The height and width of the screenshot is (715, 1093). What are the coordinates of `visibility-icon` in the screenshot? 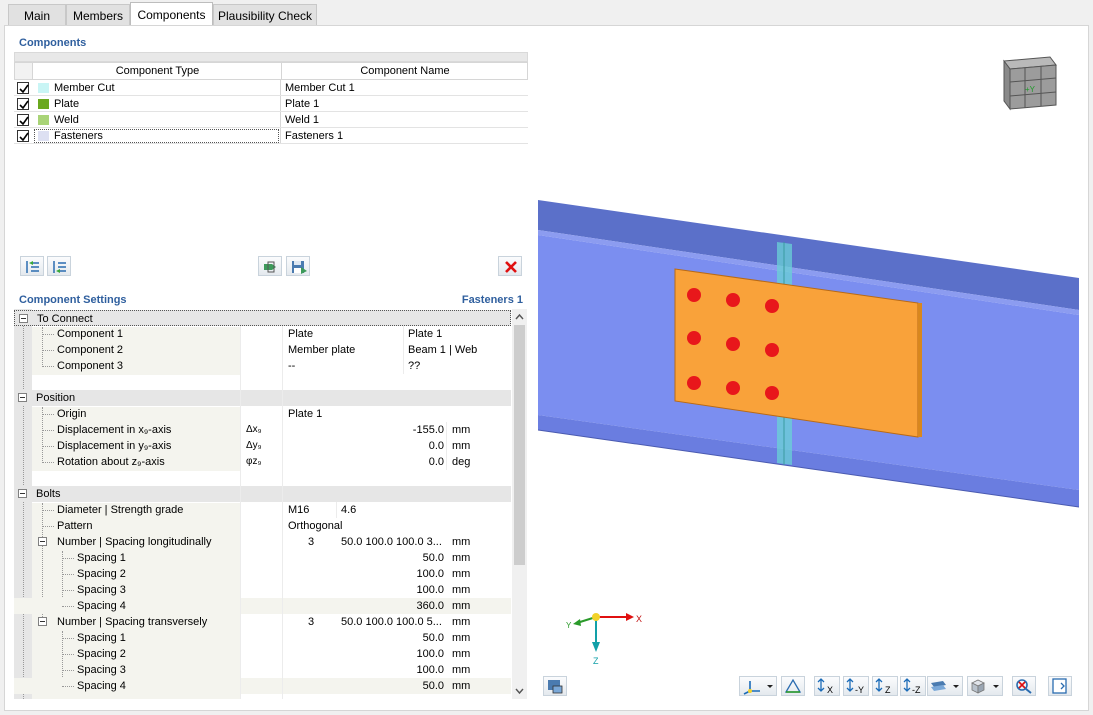 It's located at (945, 686).